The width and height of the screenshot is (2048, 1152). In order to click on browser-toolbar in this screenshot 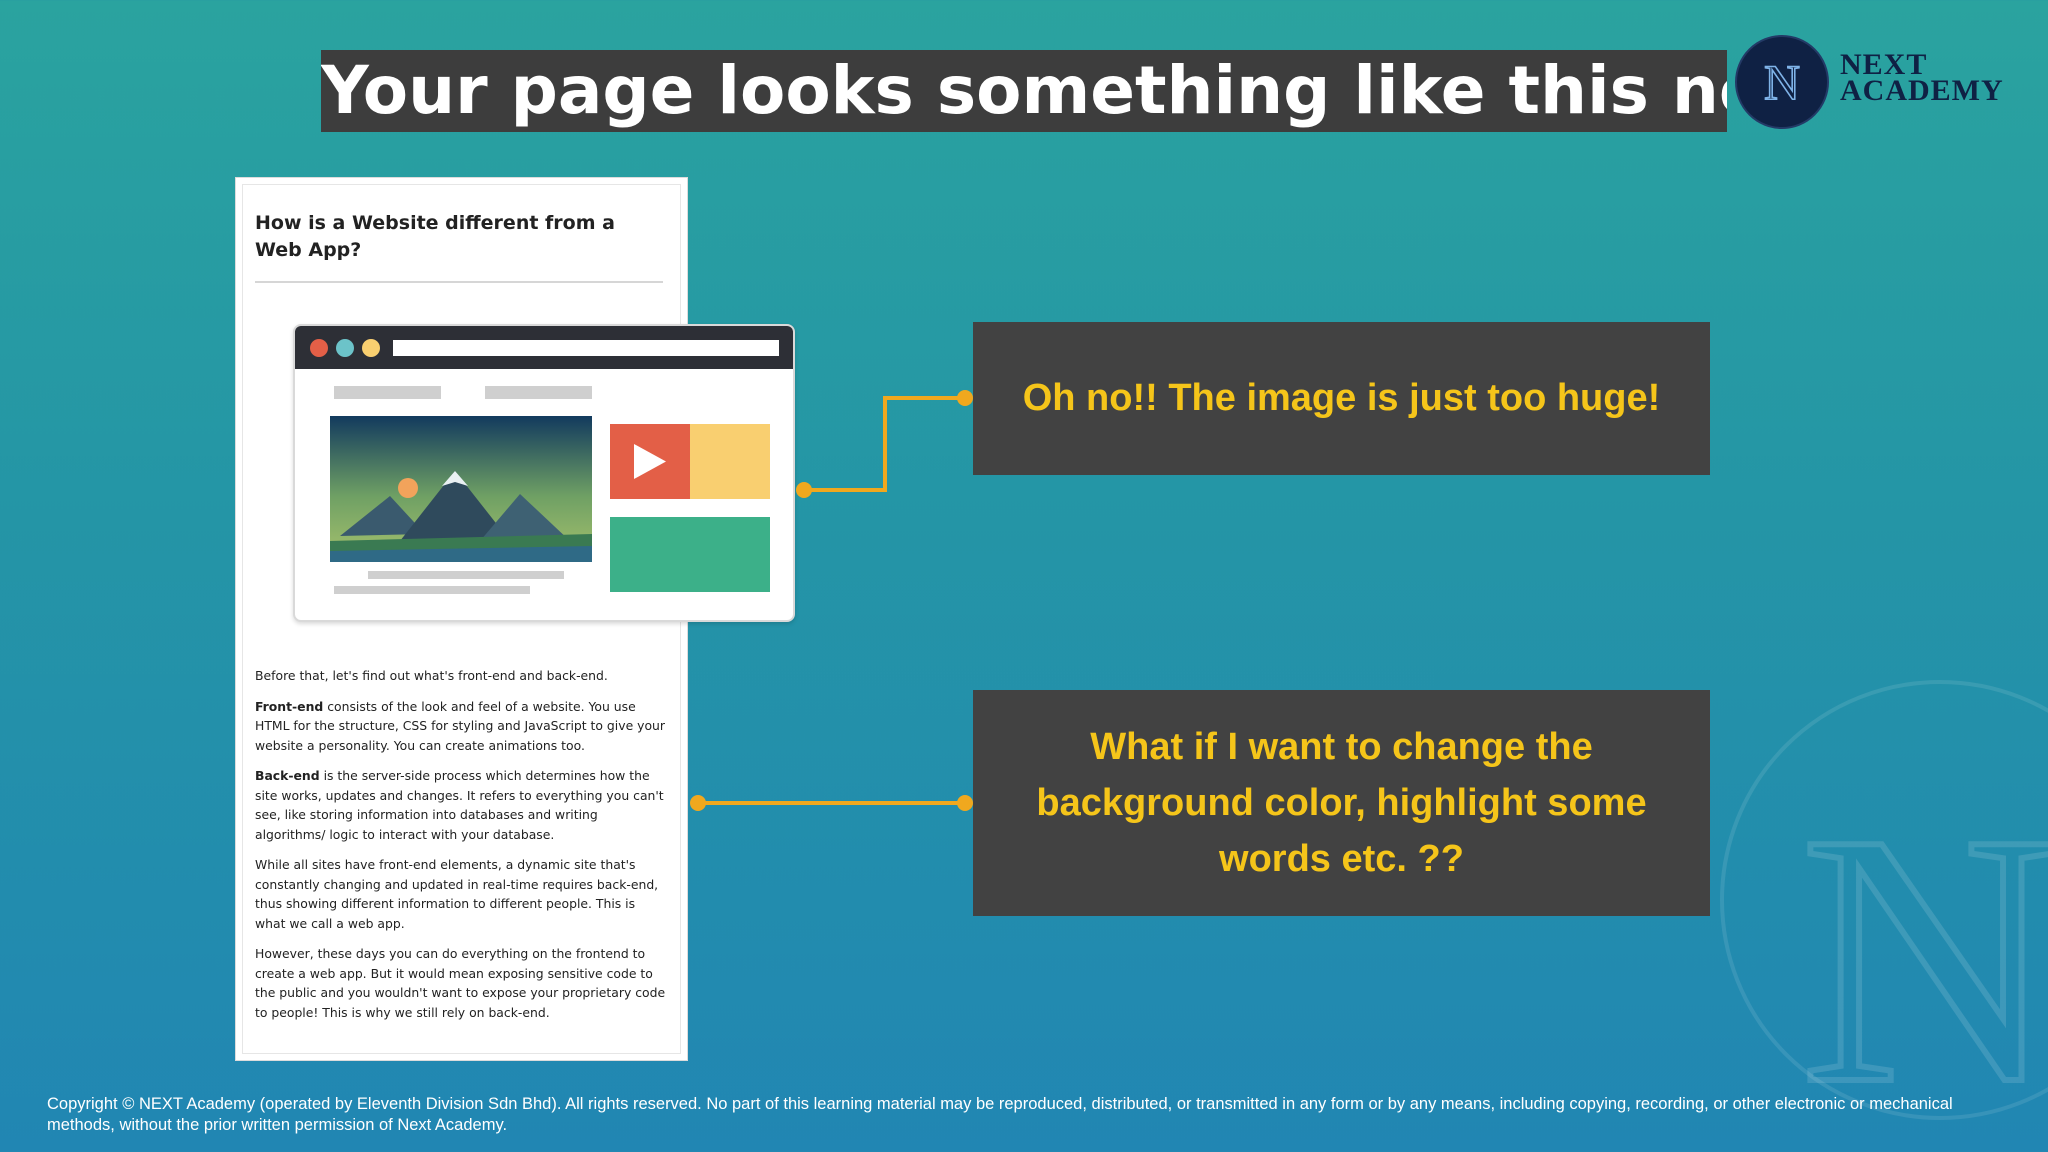, I will do `click(544, 347)`.